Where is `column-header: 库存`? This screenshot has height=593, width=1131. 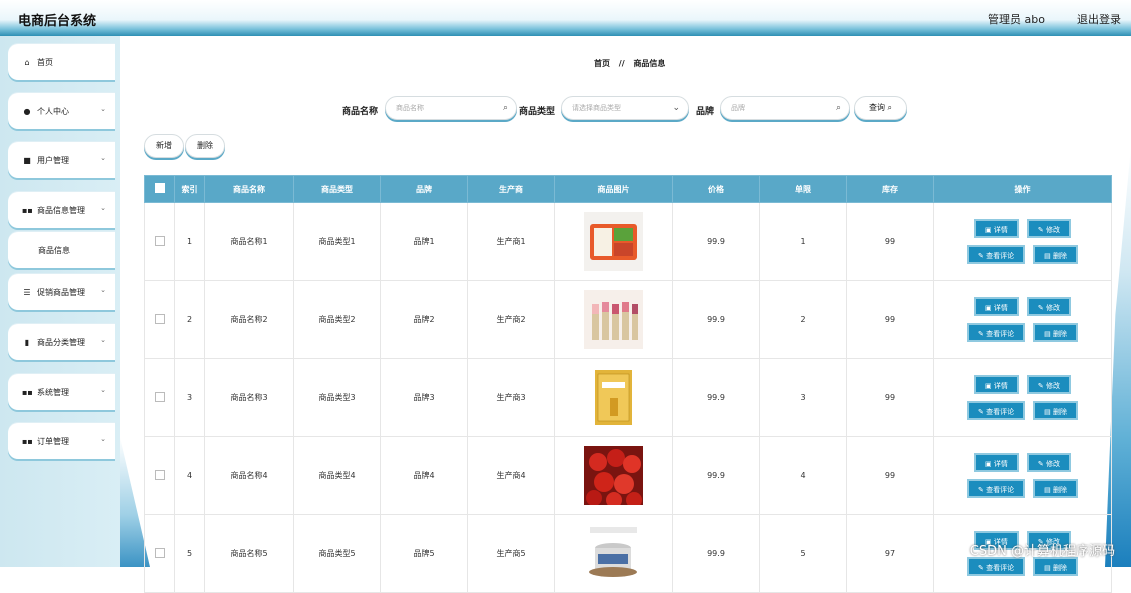 column-header: 库存 is located at coordinates (890, 189).